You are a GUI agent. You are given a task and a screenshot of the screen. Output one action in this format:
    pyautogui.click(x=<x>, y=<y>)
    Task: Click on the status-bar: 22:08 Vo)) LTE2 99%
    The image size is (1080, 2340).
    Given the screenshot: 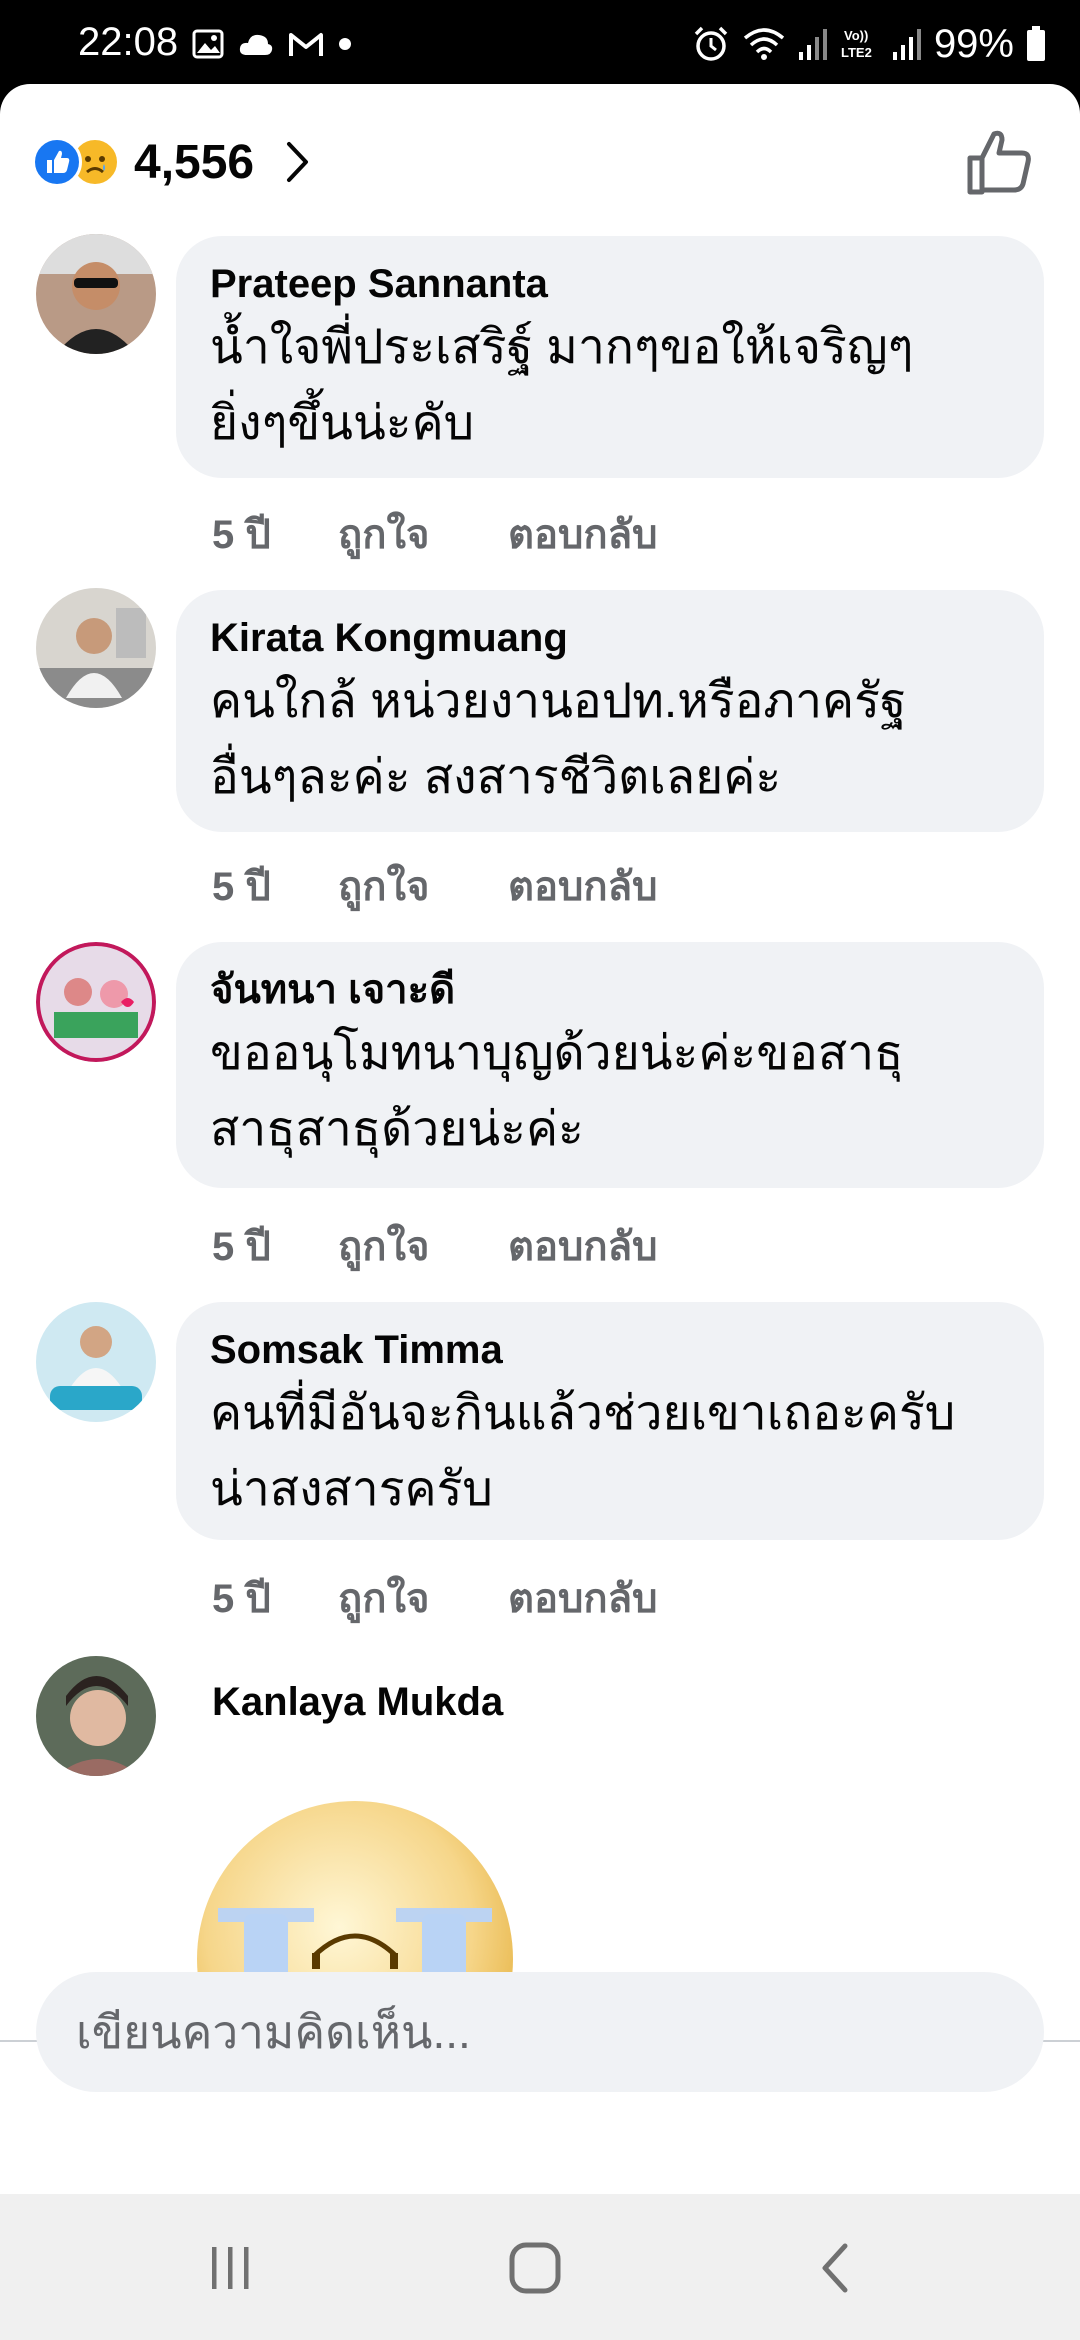 What is the action you would take?
    pyautogui.click(x=540, y=44)
    